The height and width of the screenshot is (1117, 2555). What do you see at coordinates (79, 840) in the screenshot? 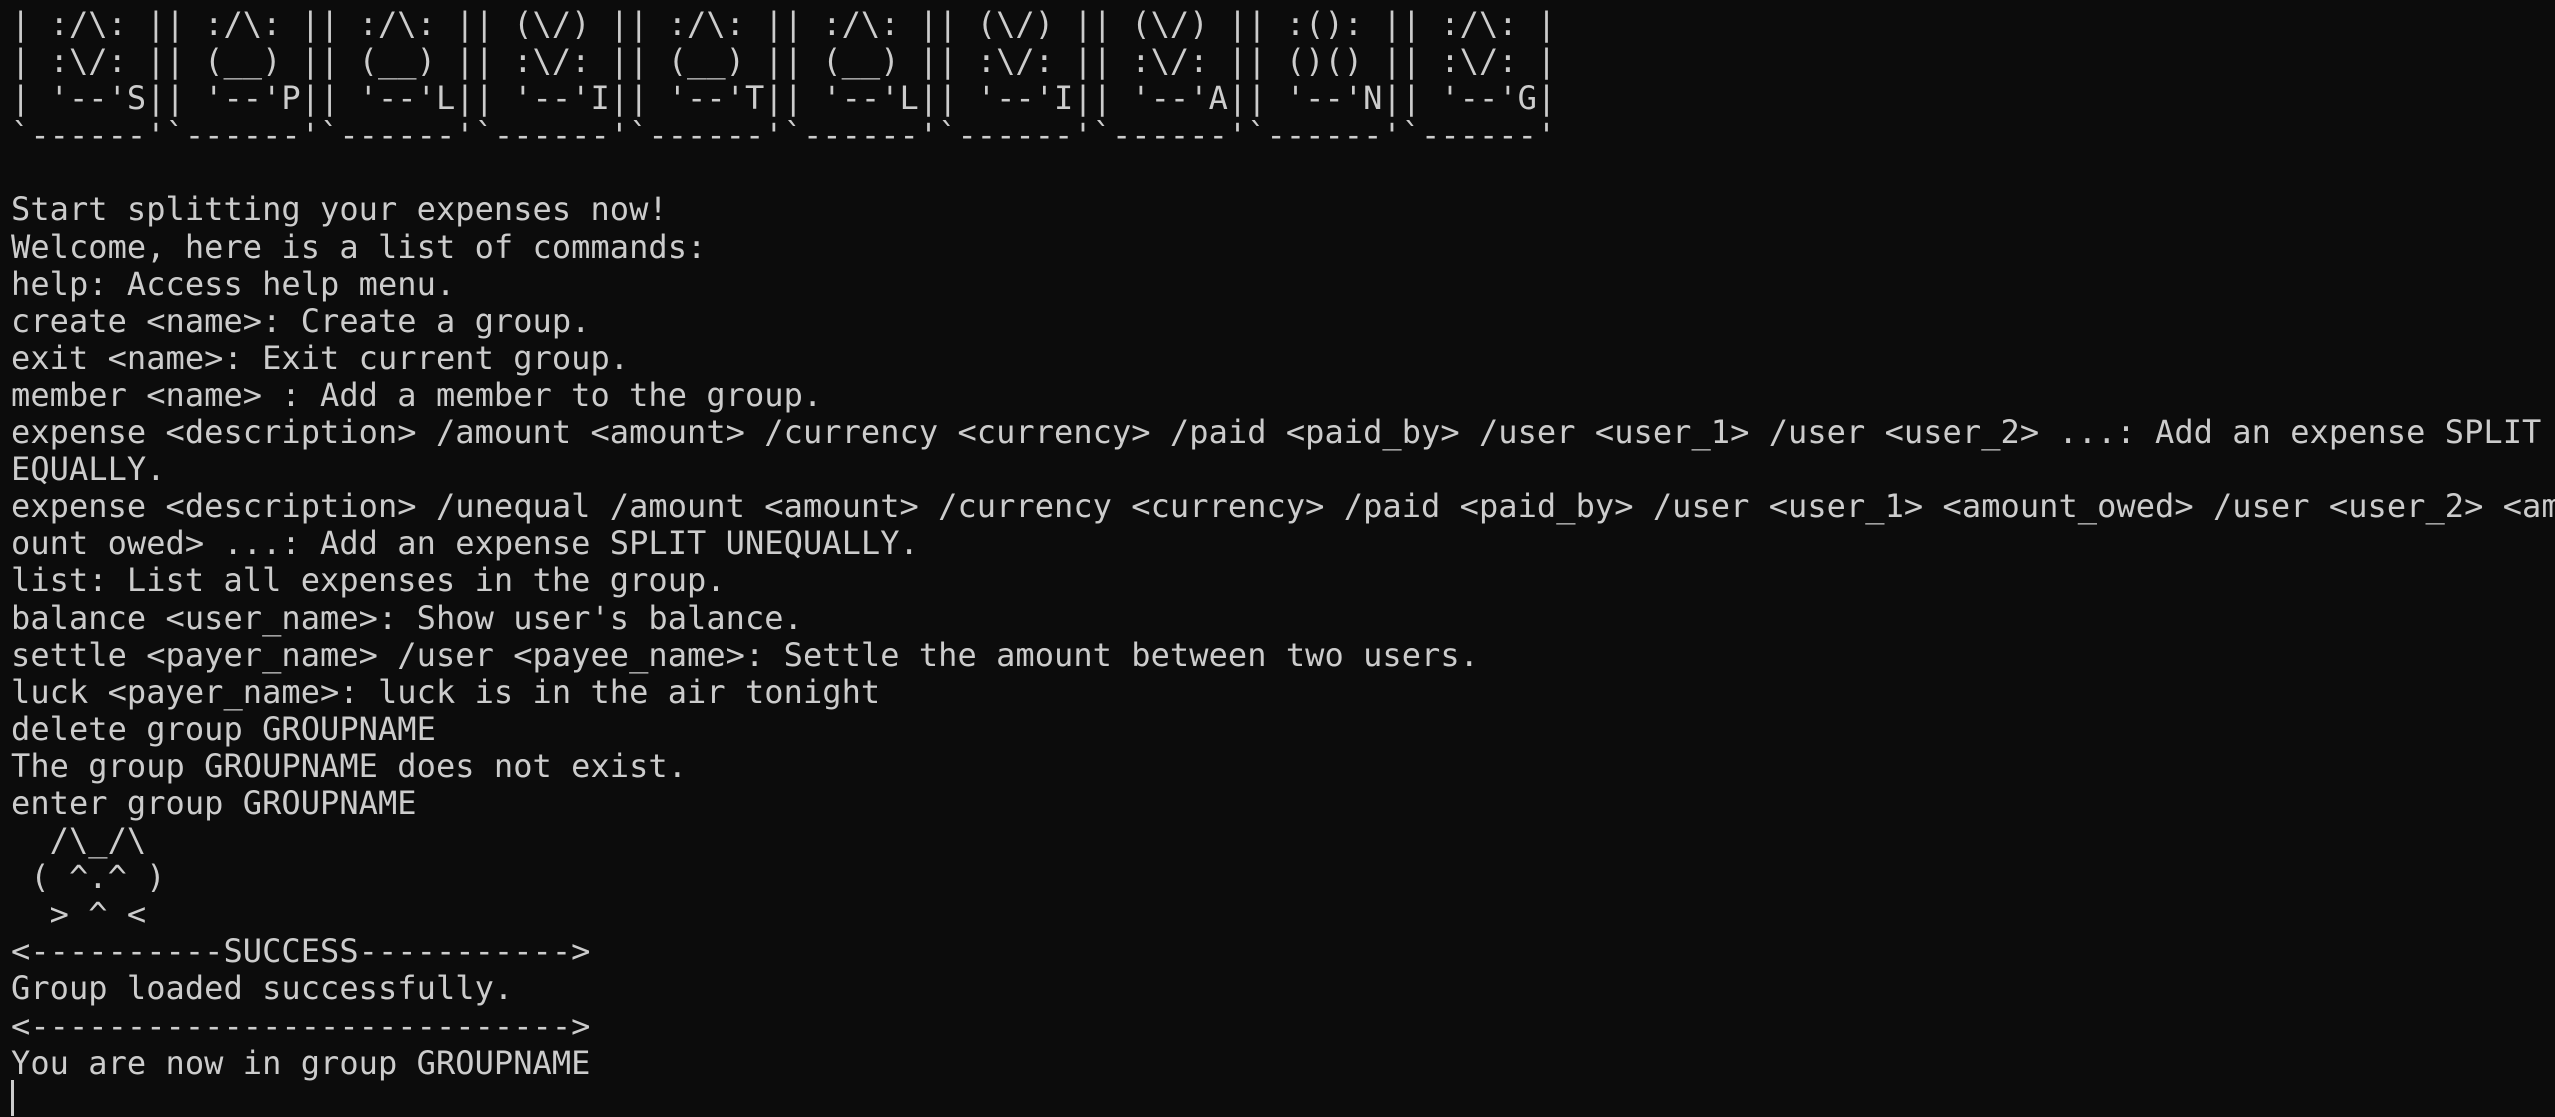
I see `cat-art-line-1: /\_/\` at bounding box center [79, 840].